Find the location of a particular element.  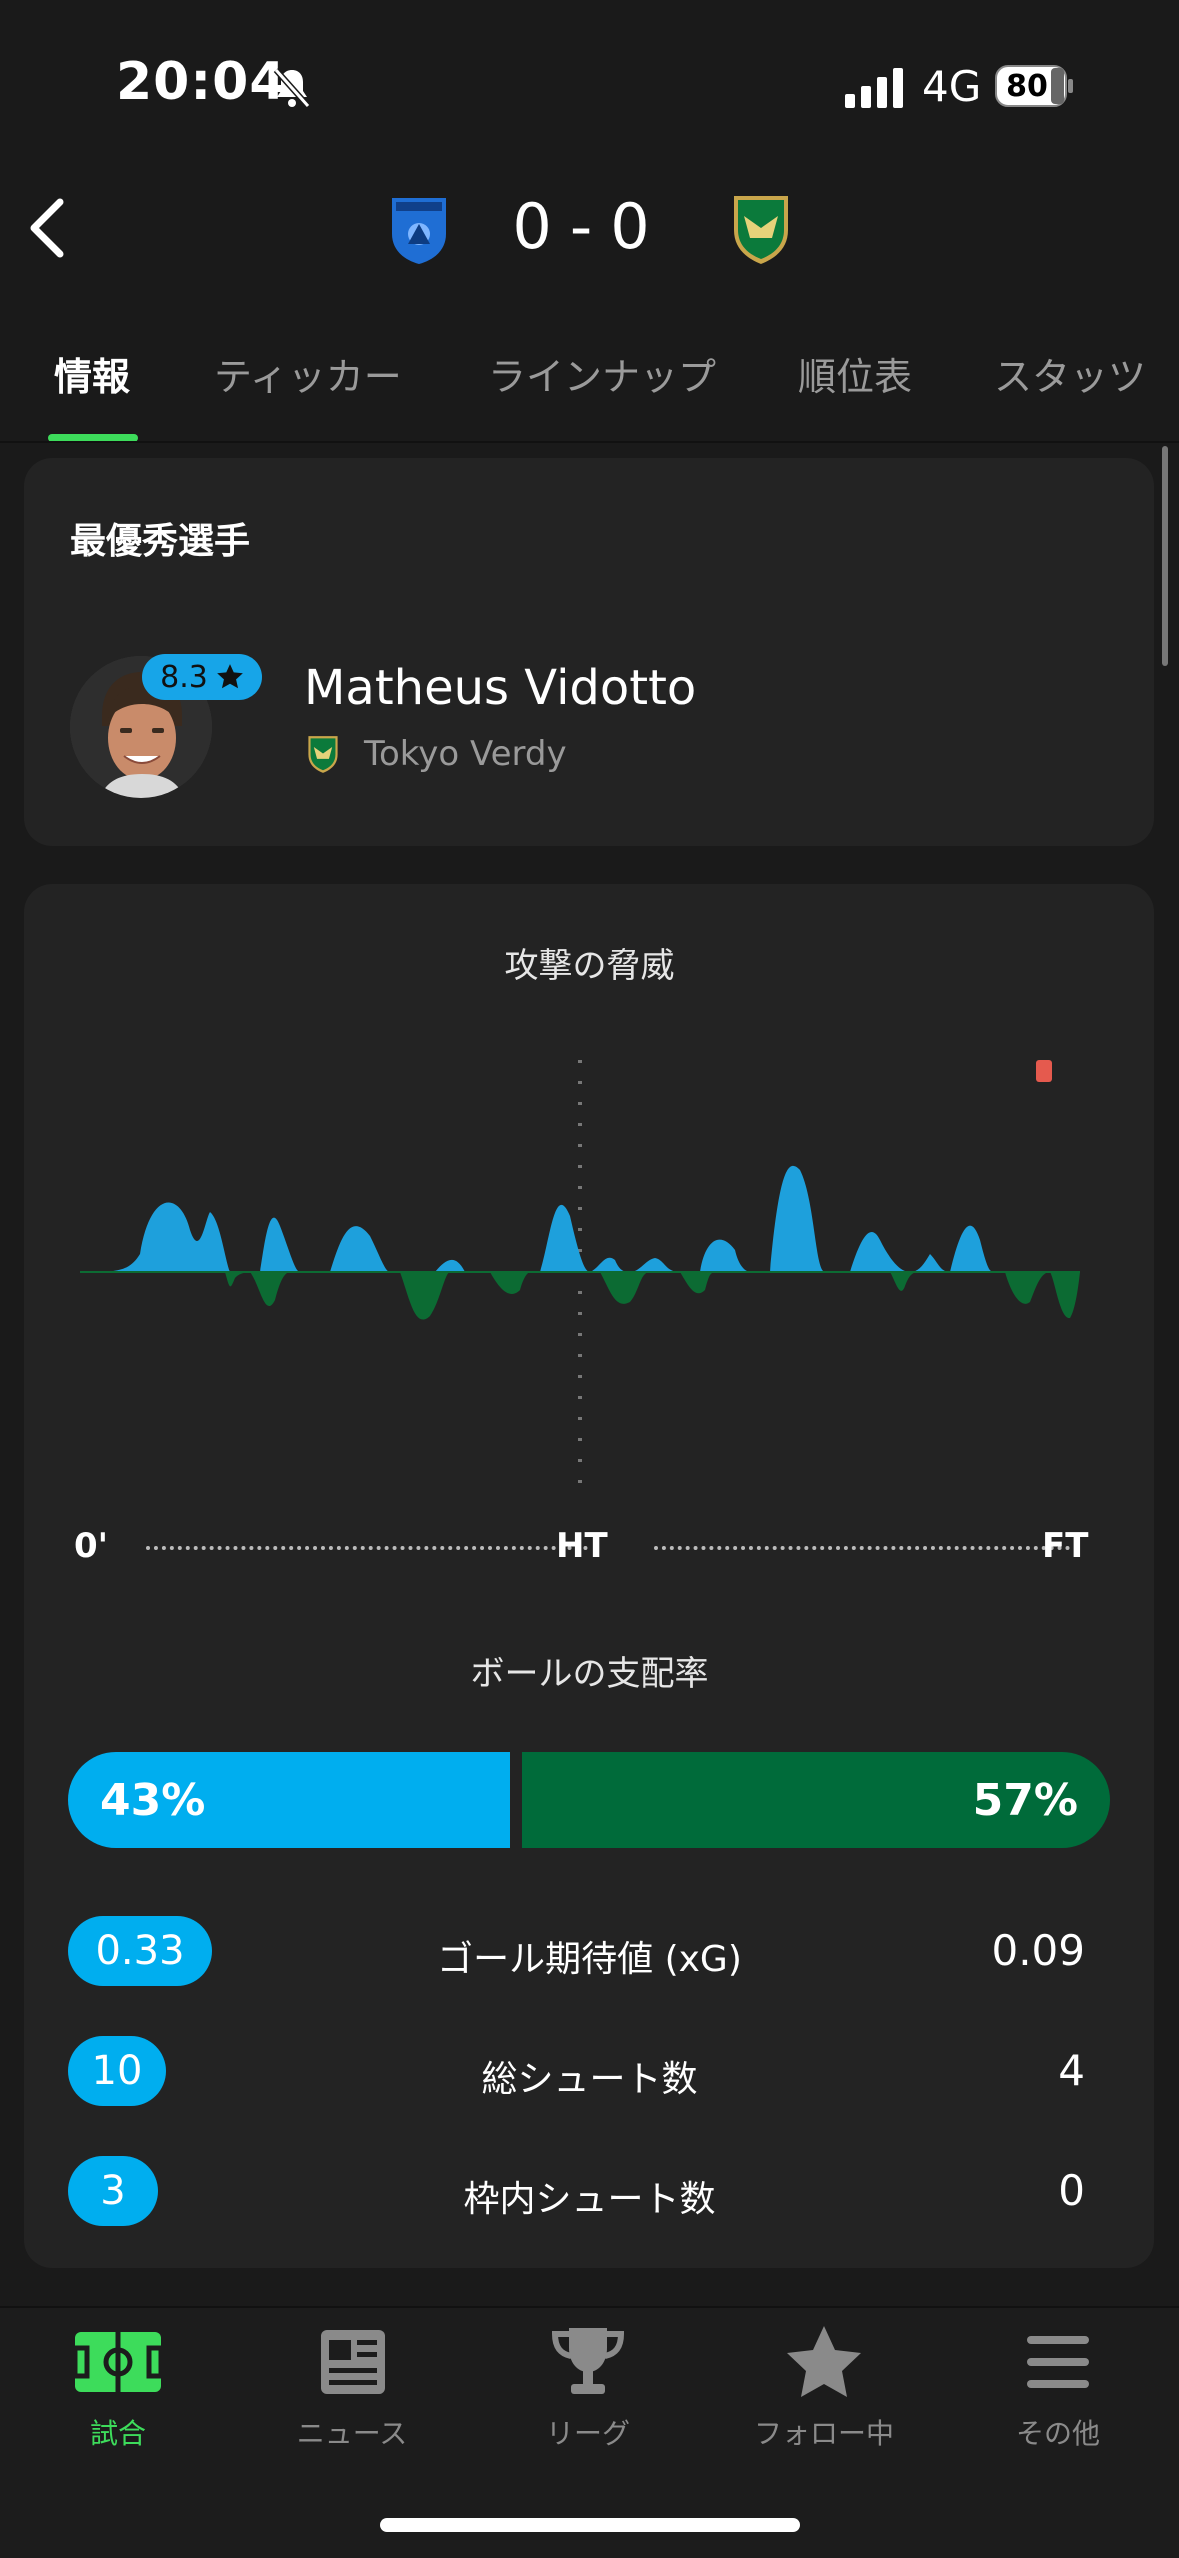

away-total-shots-value: 4 is located at coordinates (1071, 2070).